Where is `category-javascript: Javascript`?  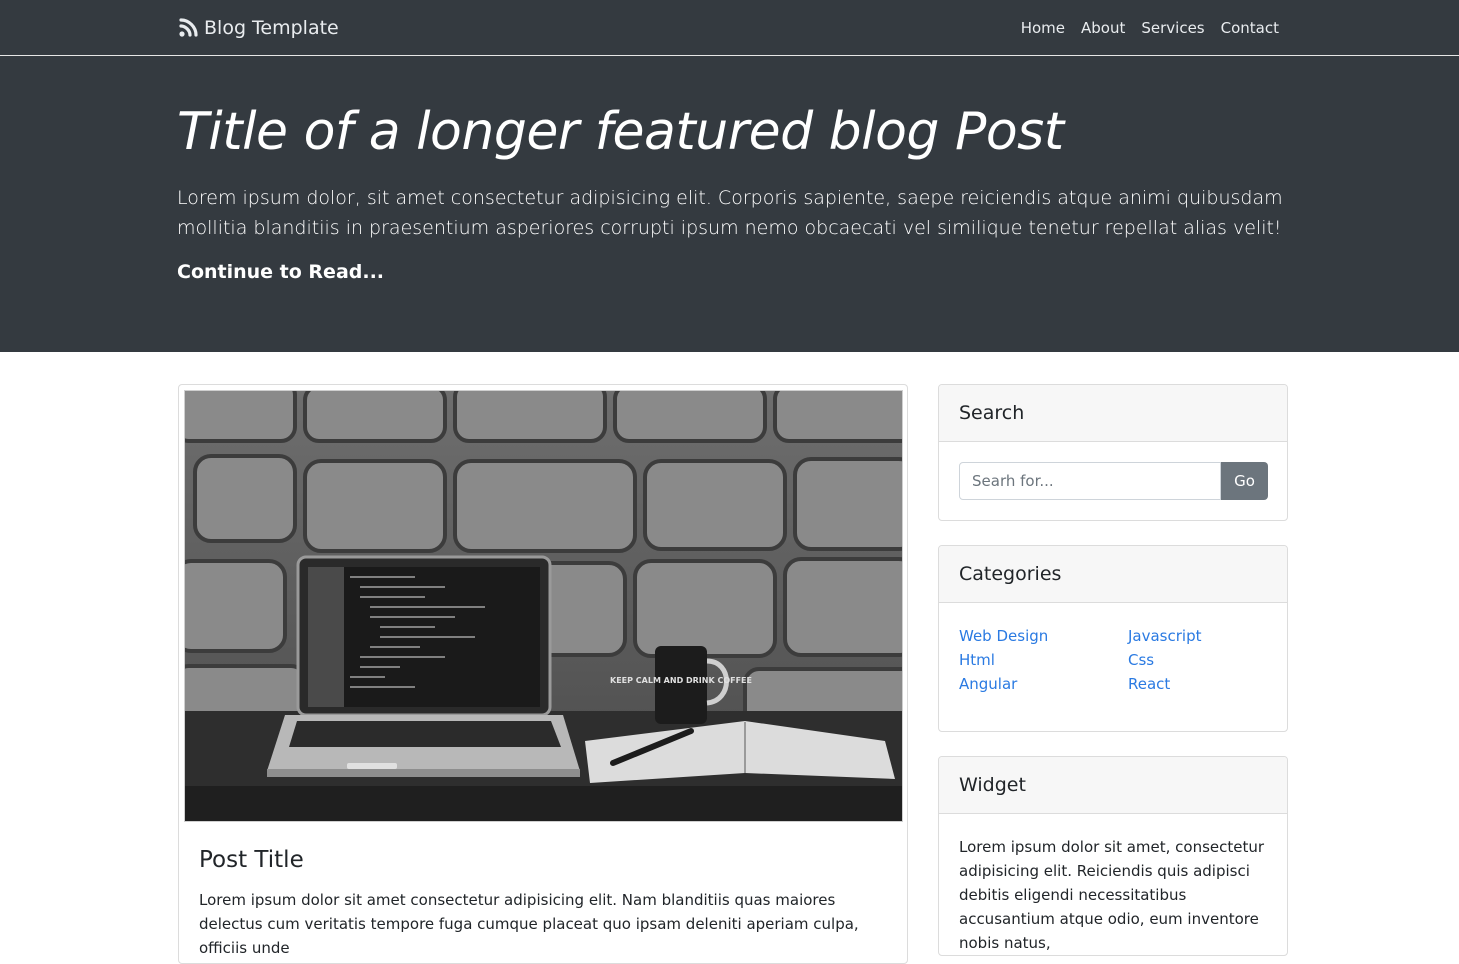 category-javascript: Javascript is located at coordinates (1198, 636).